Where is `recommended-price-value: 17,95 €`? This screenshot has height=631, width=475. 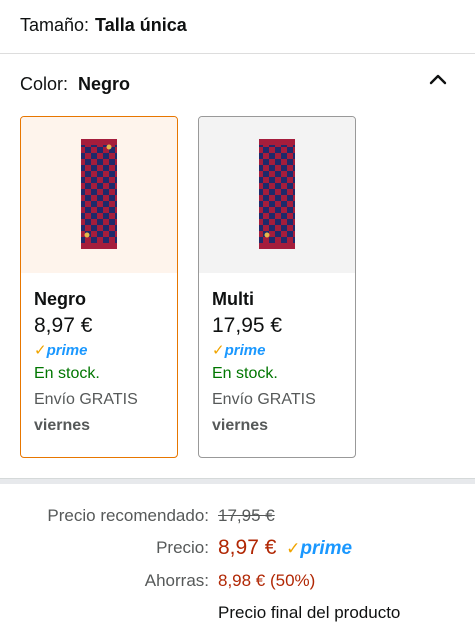 recommended-price-value: 17,95 € is located at coordinates (246, 515).